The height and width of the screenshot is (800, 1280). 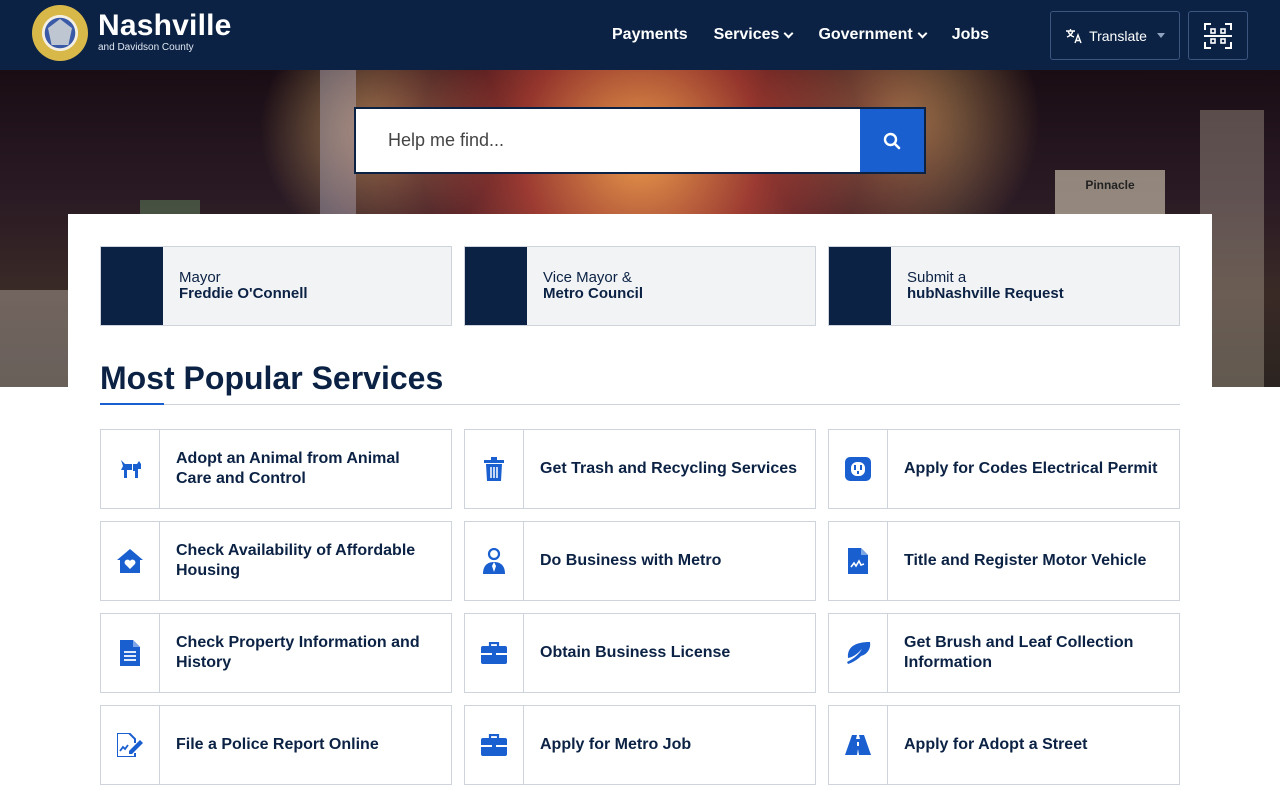 I want to click on nav-services: Services, so click(x=754, y=35).